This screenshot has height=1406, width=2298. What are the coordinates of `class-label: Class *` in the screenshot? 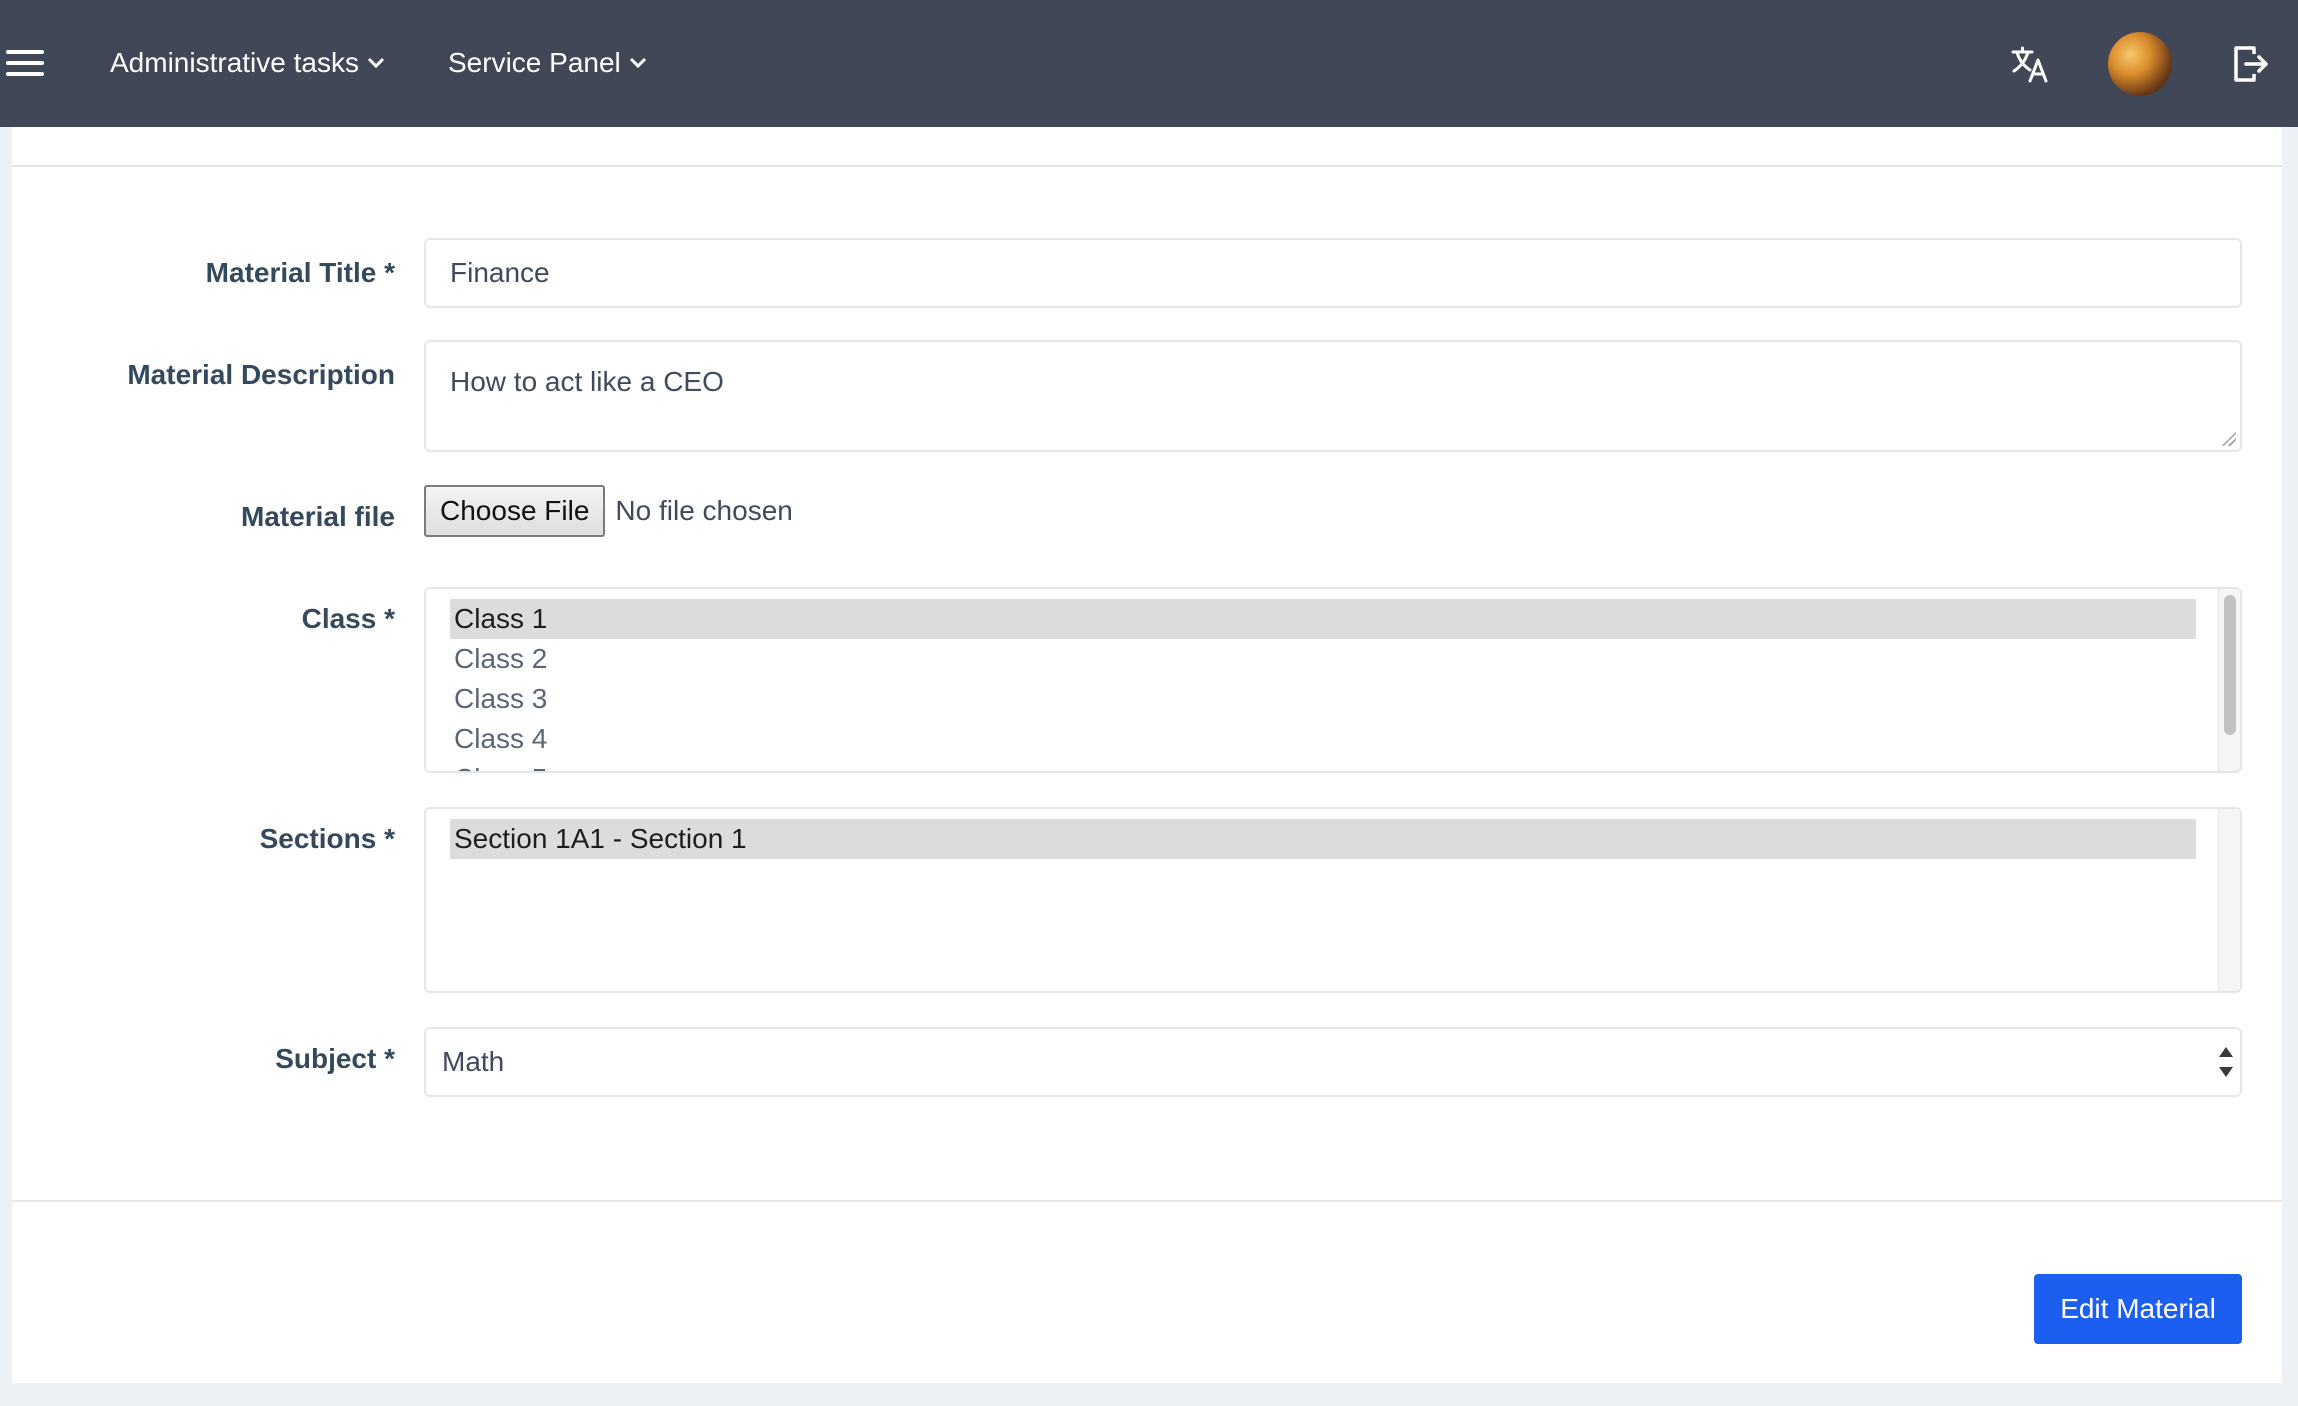 It's located at (348, 618).